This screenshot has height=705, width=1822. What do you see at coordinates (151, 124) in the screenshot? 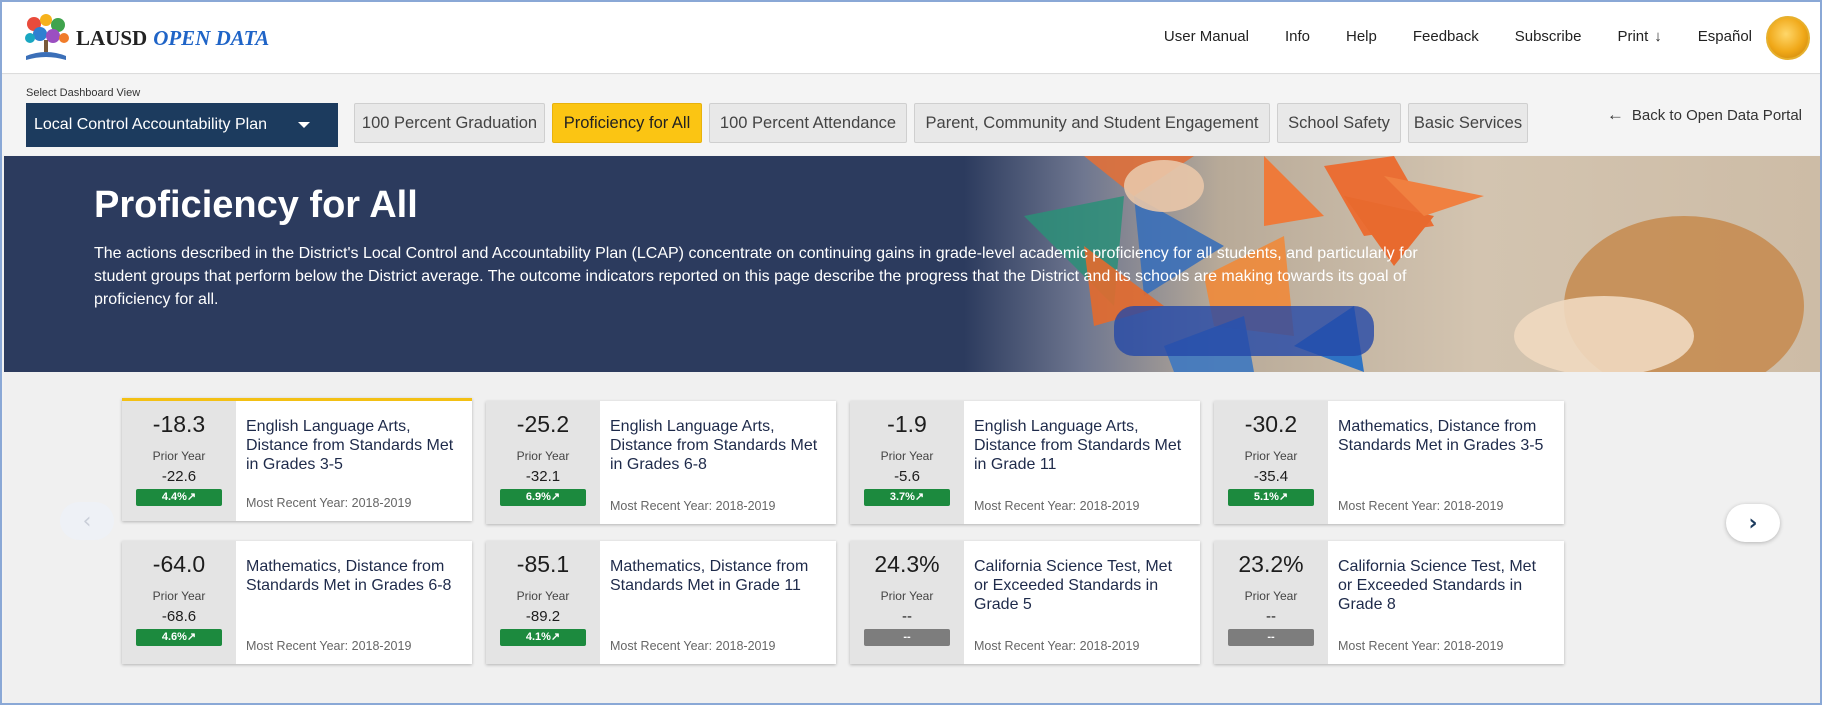
I see `dashboard-view-value: Local Control Accountability Plan` at bounding box center [151, 124].